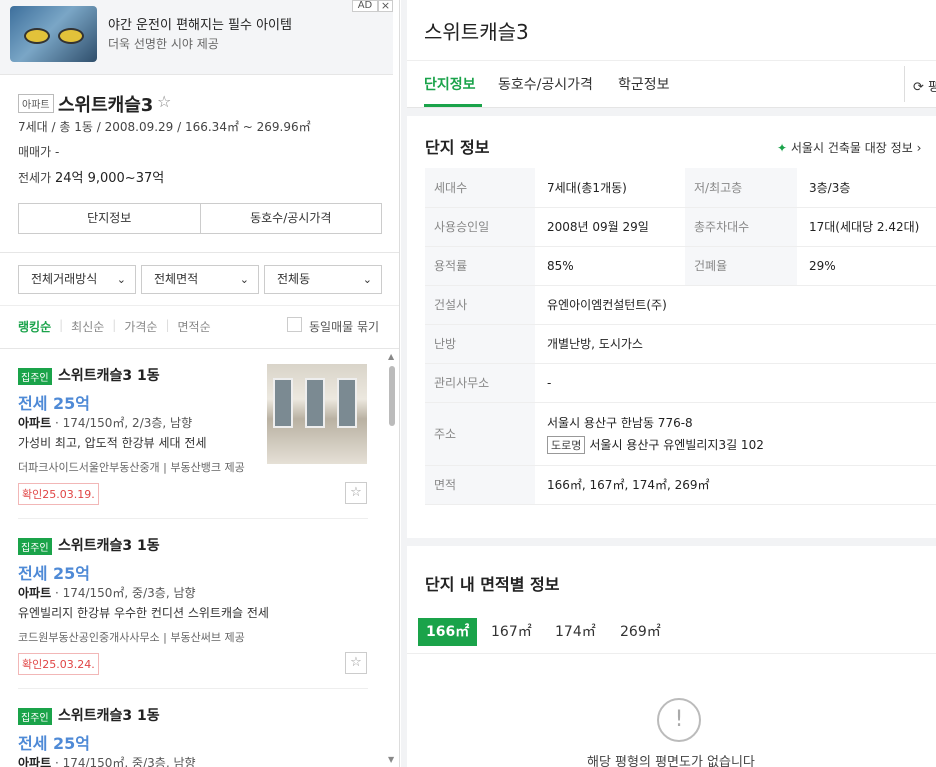 The width and height of the screenshot is (936, 767). I want to click on trade-type-dropdown: 전체거래방식 ⌄, so click(77, 279).